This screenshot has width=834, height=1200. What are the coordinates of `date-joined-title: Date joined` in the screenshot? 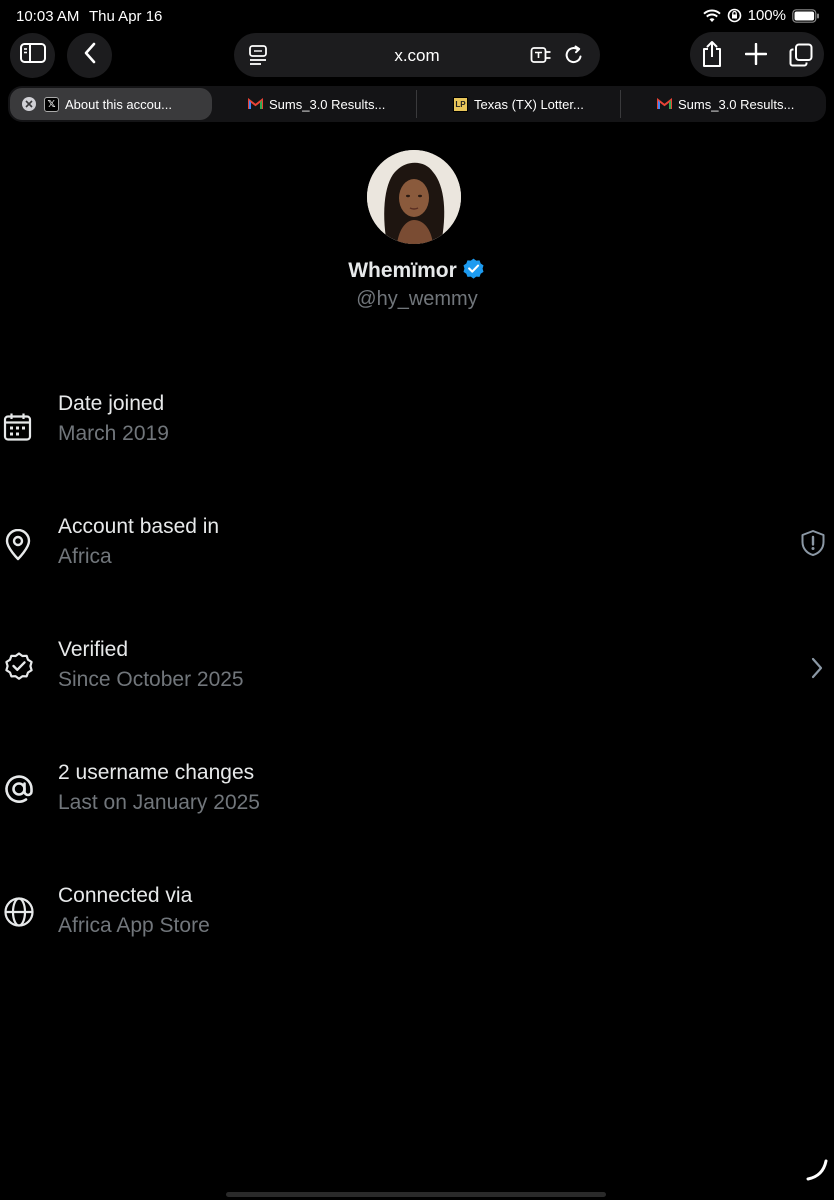 It's located at (111, 403).